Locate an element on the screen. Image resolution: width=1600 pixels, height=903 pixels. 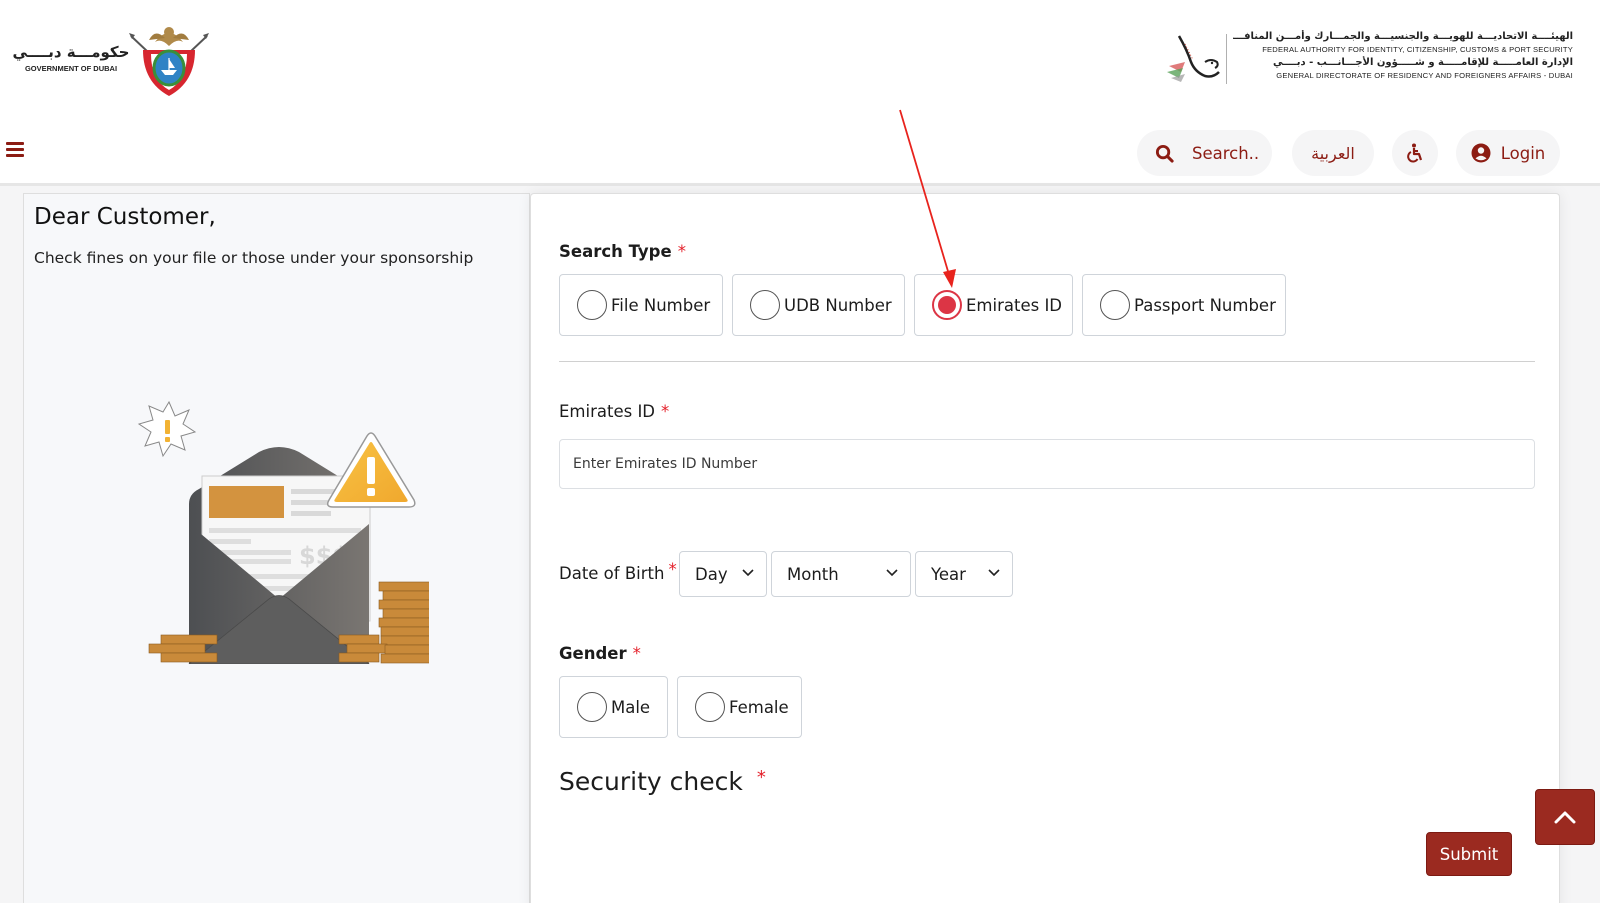
search-type-emirates-id: Emirates ID is located at coordinates (993, 305).